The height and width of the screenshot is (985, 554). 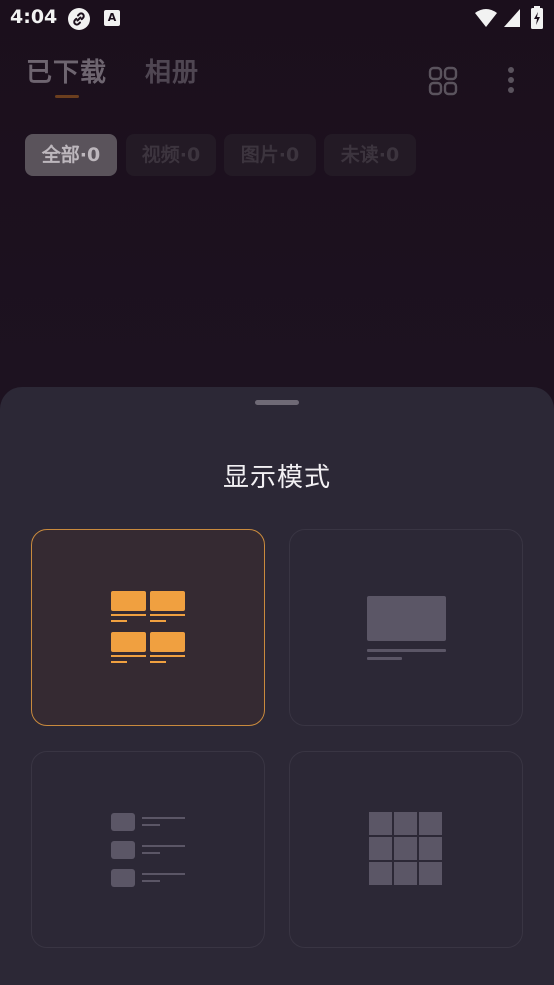 I want to click on active-tab-indicator, so click(x=67, y=96).